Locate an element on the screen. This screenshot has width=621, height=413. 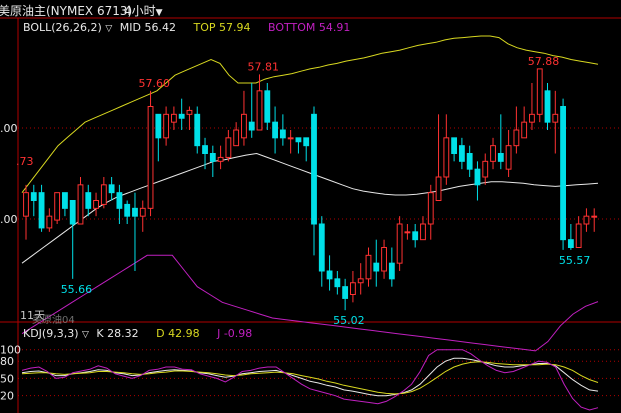
y-tick-label: 20 is located at coordinates (7, 396).